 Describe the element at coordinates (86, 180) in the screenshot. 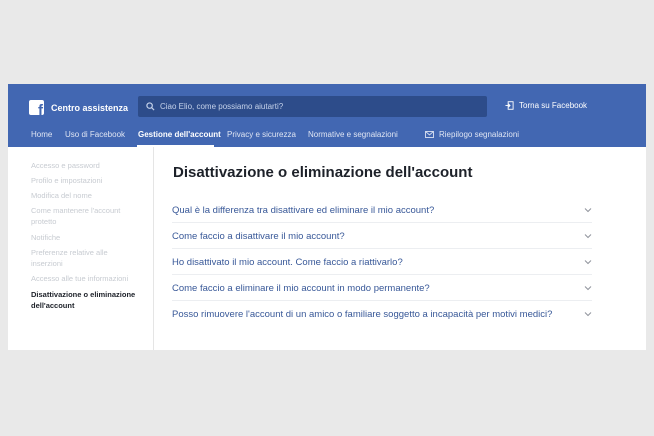

I see `sidebar-item-profilo-impostazioni: Profilo e impostazioni` at that location.